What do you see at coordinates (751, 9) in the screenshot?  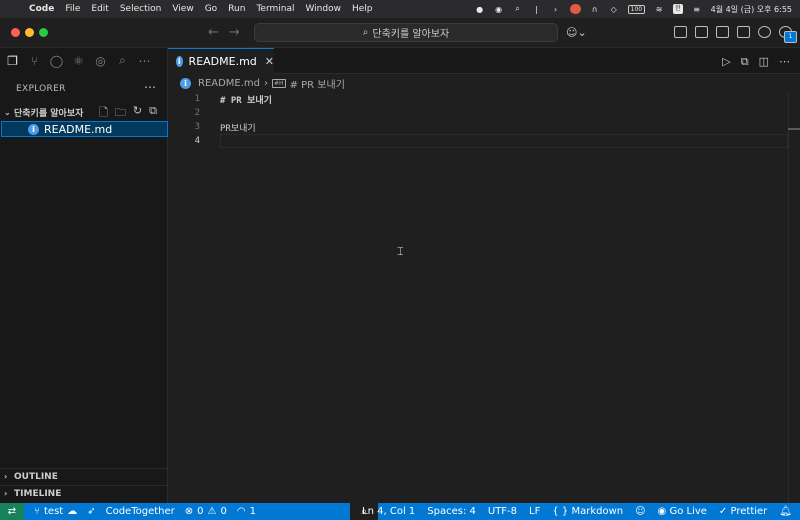 I see `menubar-clock: 4월 4일 (금) 오후 6:55` at bounding box center [751, 9].